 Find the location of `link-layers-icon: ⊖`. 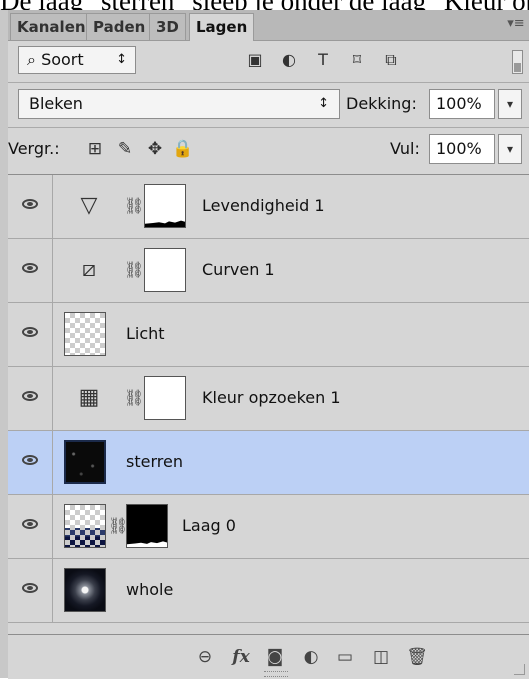

link-layers-icon: ⊖ is located at coordinates (205, 657).